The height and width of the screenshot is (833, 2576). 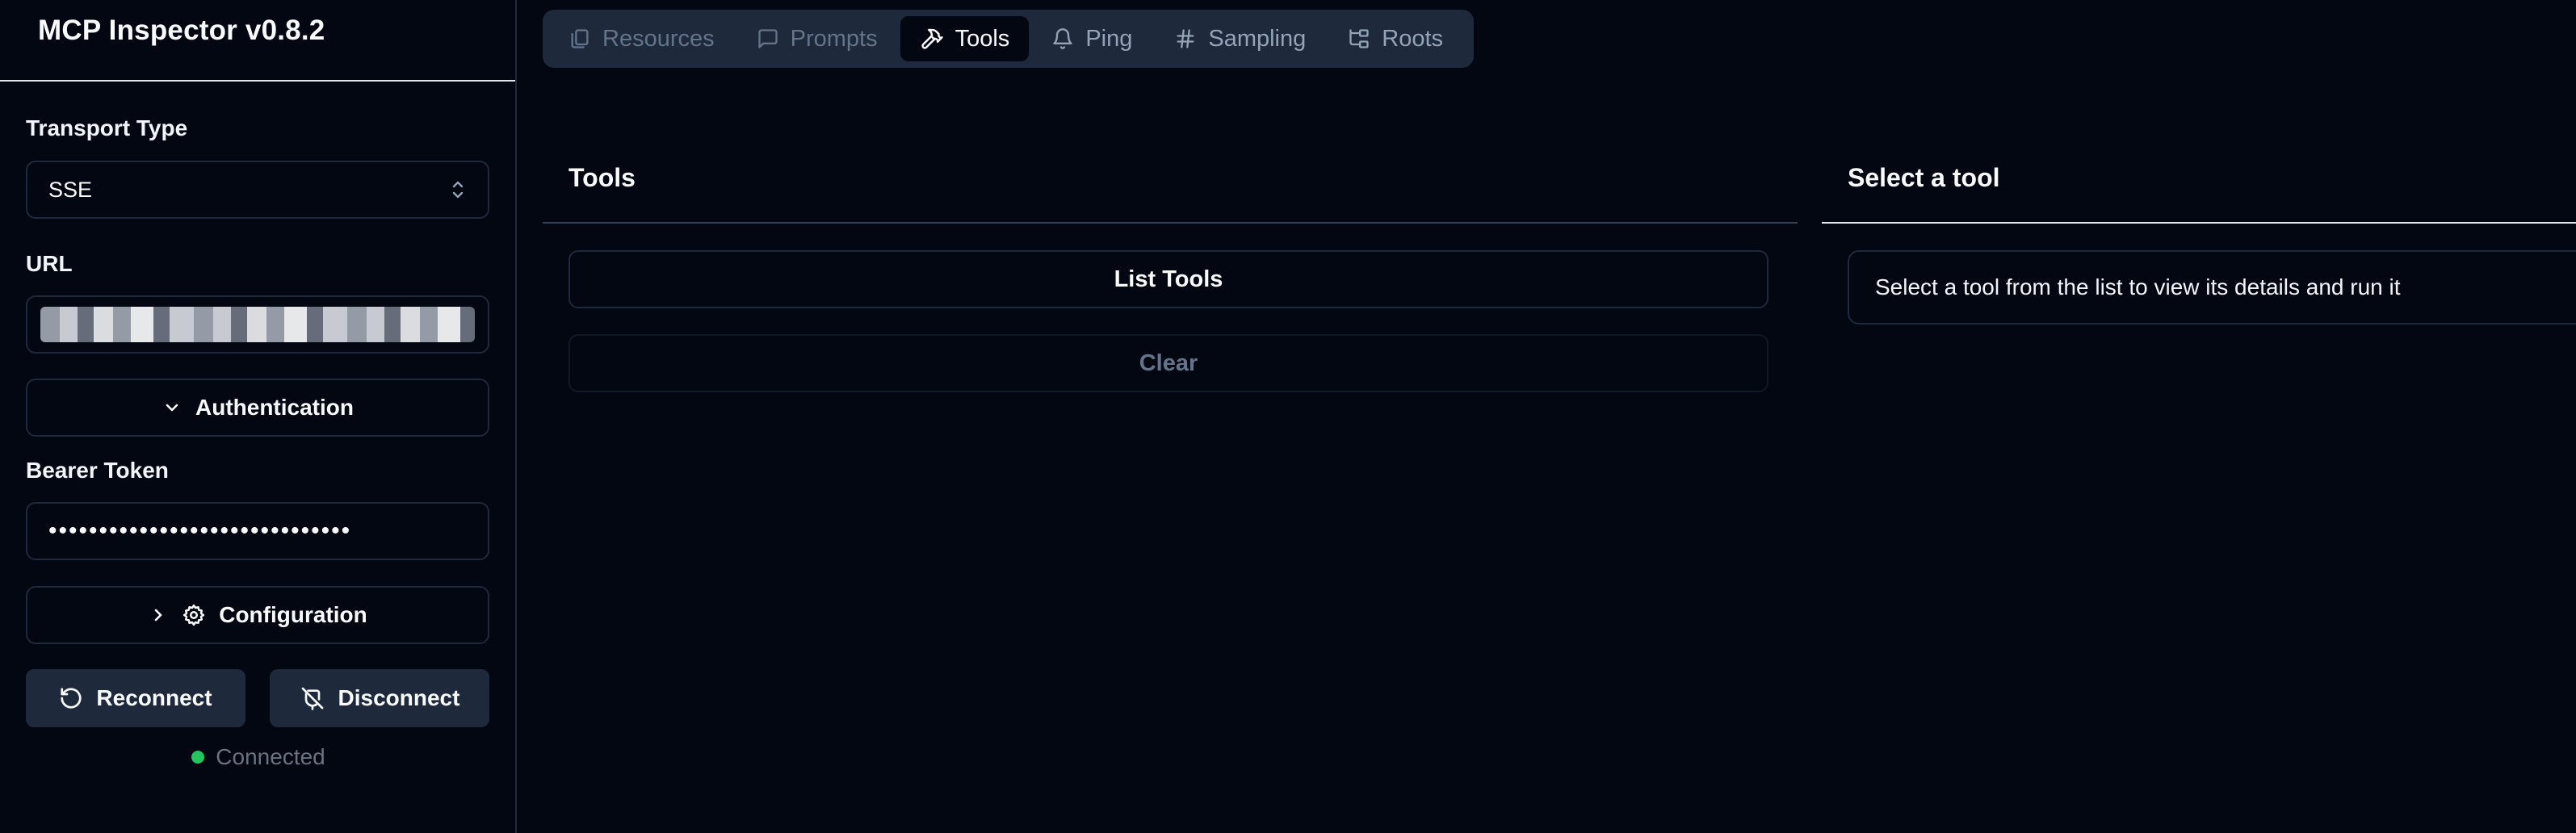 I want to click on app-title: MCP Inspector v0.8.2, so click(x=181, y=30).